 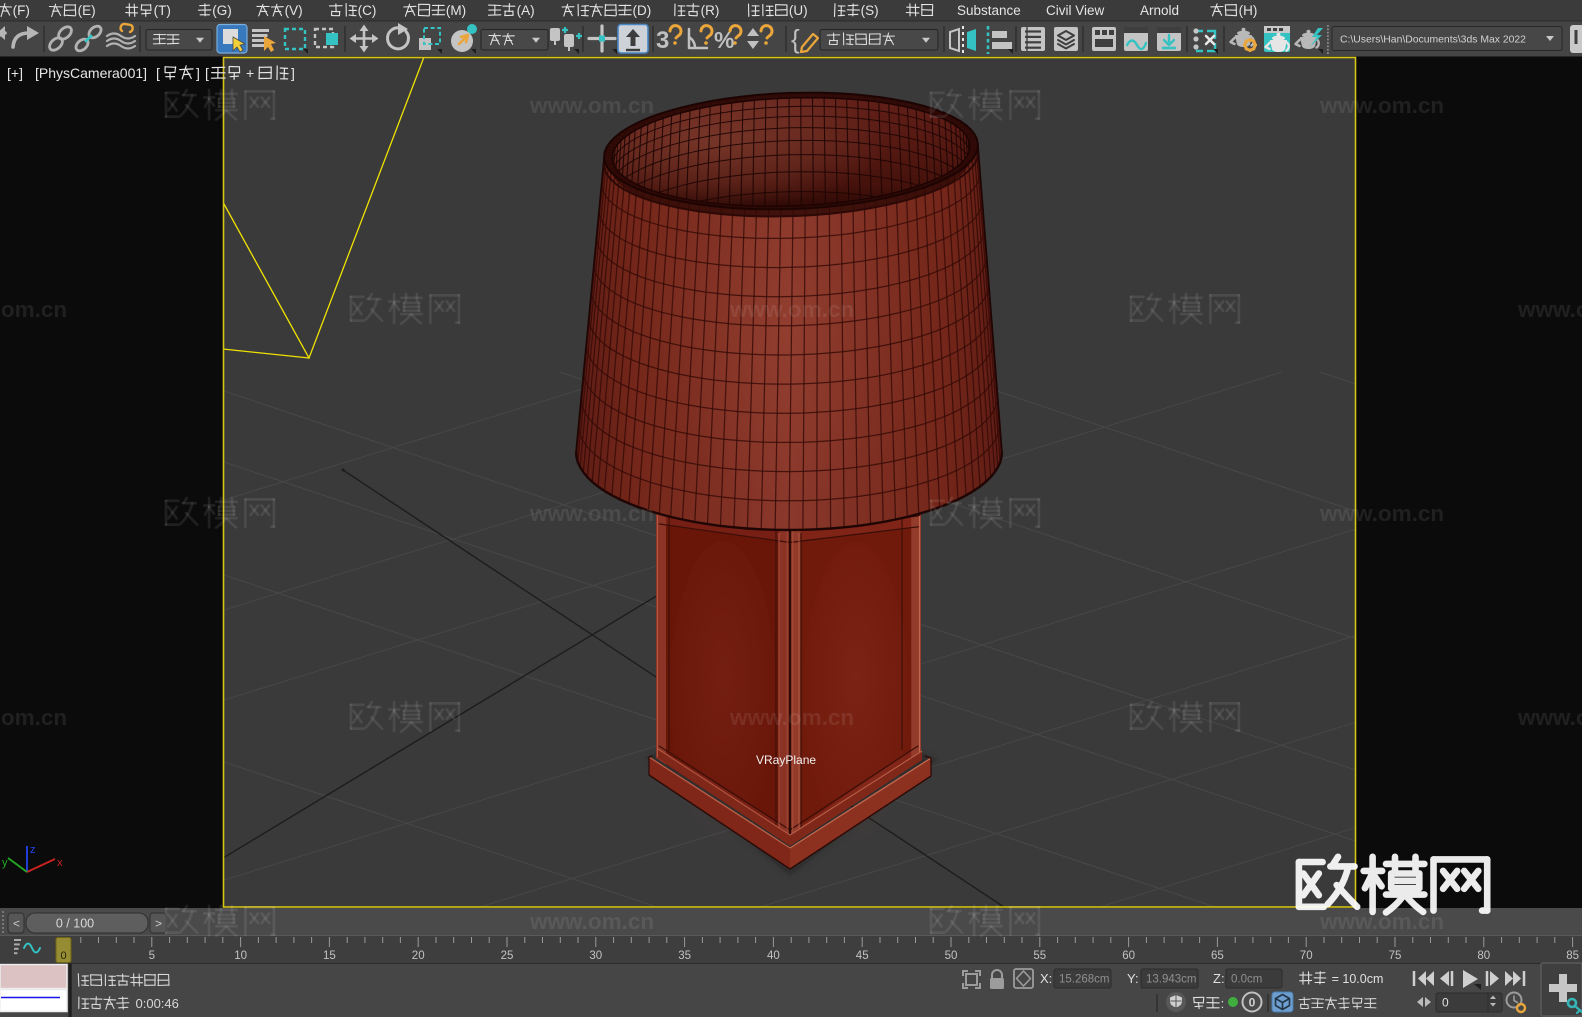 I want to click on svg-text: 65, so click(x=1217, y=956).